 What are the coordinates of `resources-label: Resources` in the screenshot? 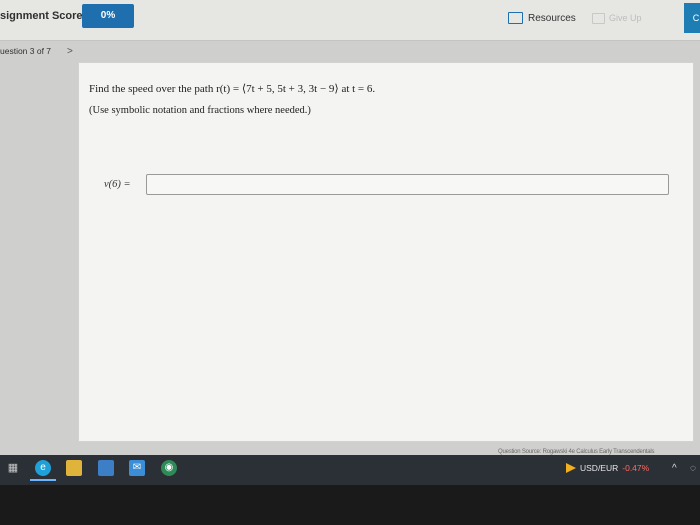 It's located at (552, 18).